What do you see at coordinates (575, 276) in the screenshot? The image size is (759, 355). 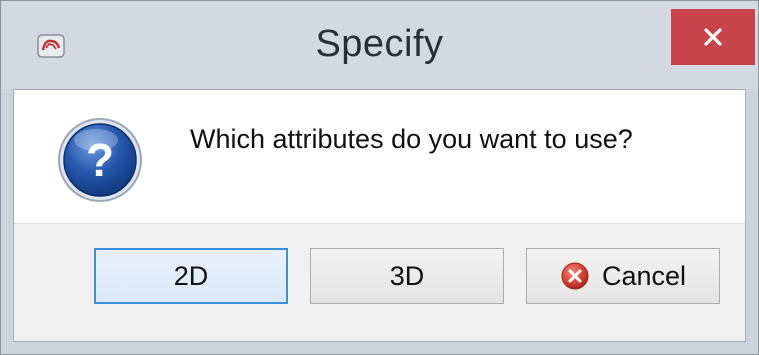 I see `cancel-icon` at bounding box center [575, 276].